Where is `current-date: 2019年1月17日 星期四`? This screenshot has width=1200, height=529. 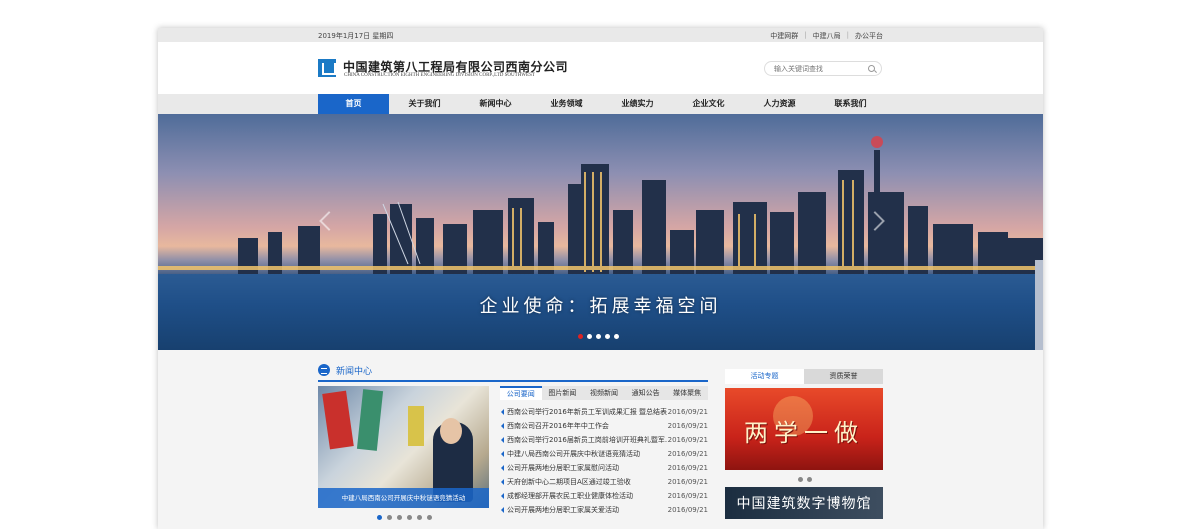
current-date: 2019年1月17日 星期四 is located at coordinates (356, 36).